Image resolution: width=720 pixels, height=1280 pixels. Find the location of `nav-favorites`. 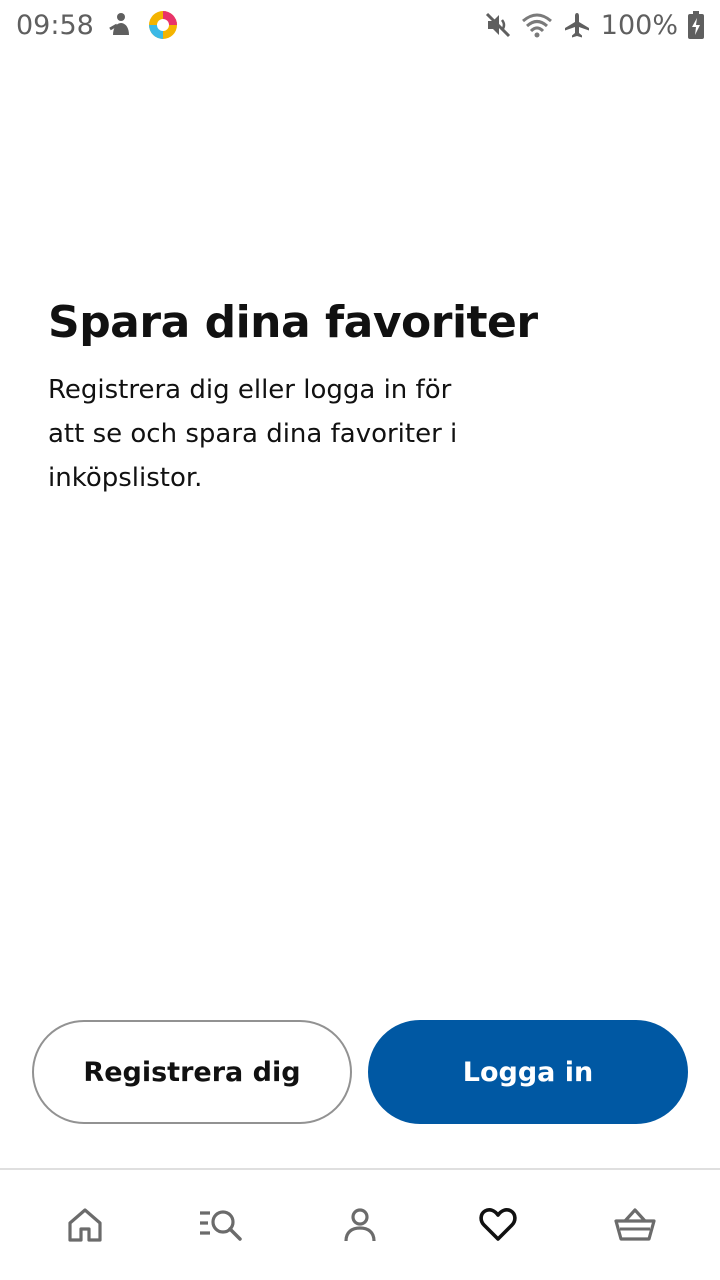

nav-favorites is located at coordinates (498, 1225).